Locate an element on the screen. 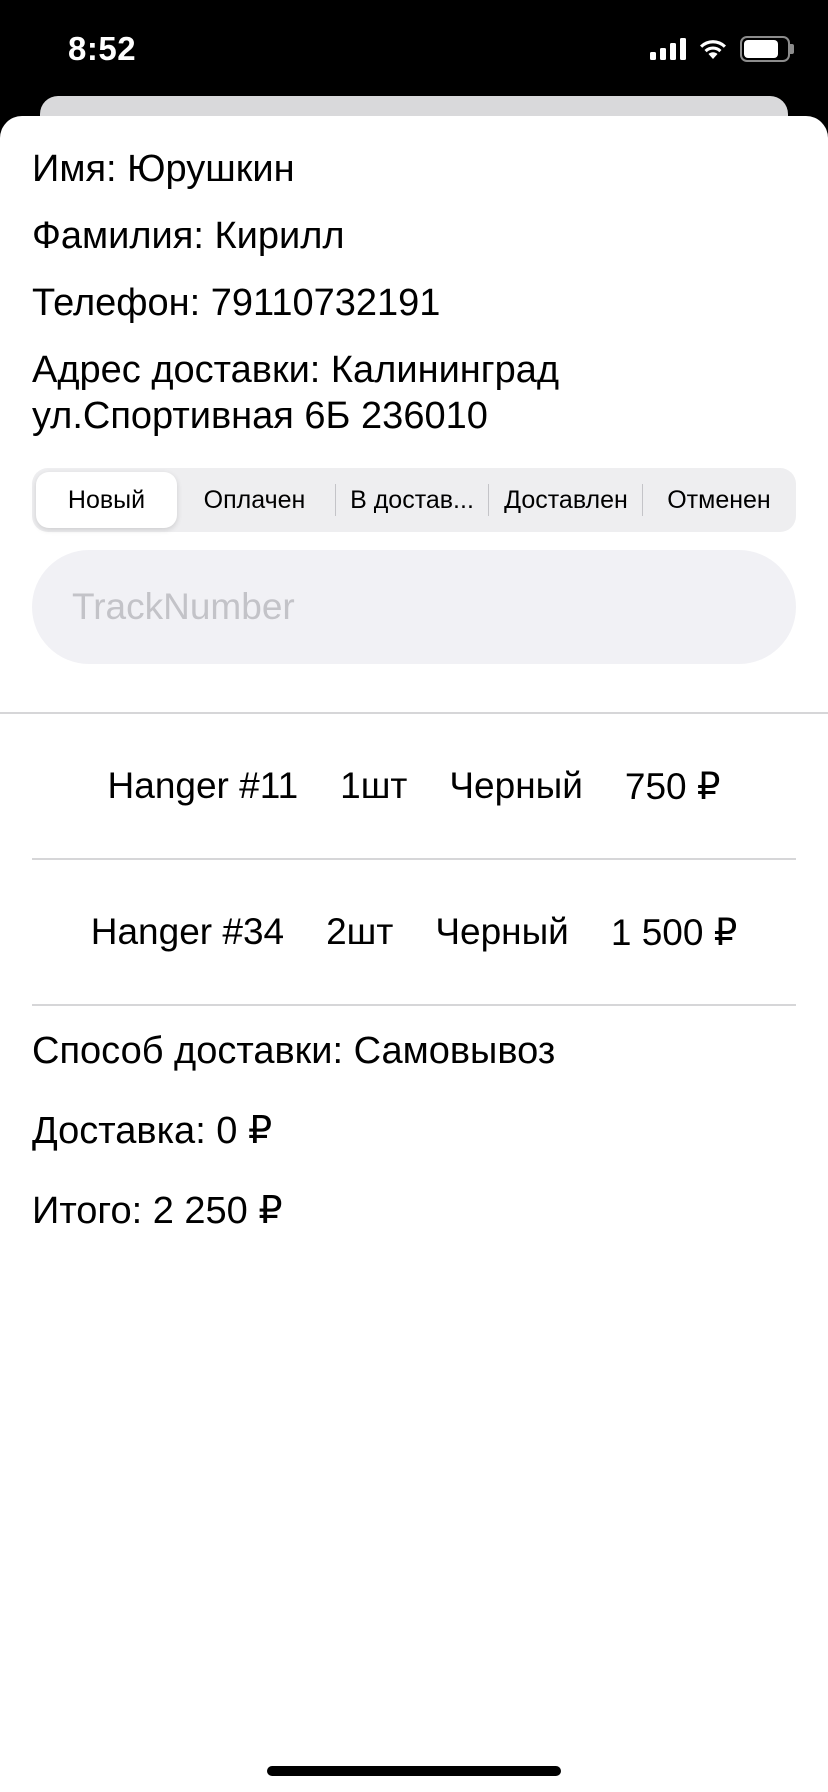 The image size is (828, 1792). delivery-cost: Доставка: 0 ₽ is located at coordinates (152, 1131).